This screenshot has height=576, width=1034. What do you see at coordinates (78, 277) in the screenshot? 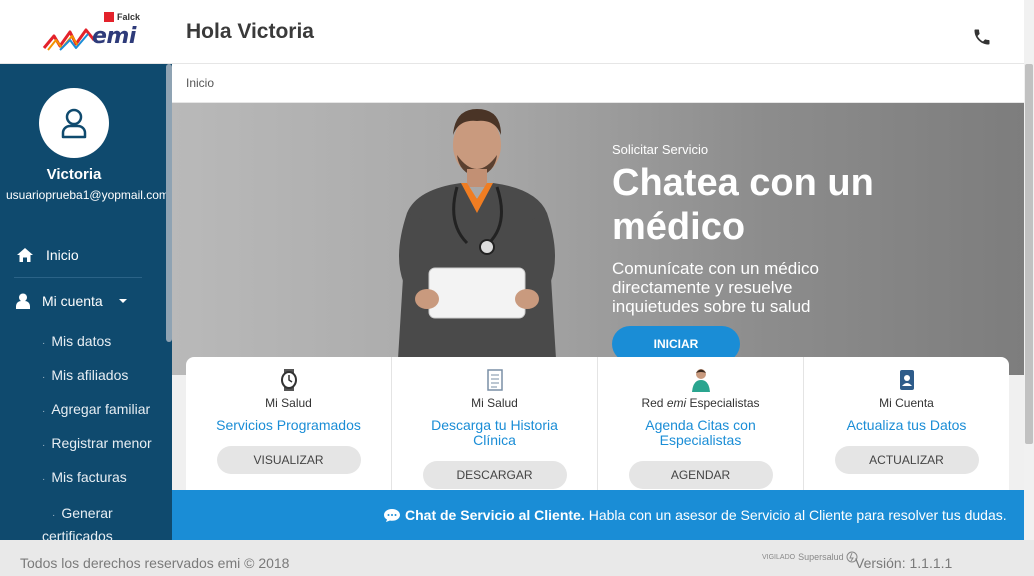
I see `divider` at bounding box center [78, 277].